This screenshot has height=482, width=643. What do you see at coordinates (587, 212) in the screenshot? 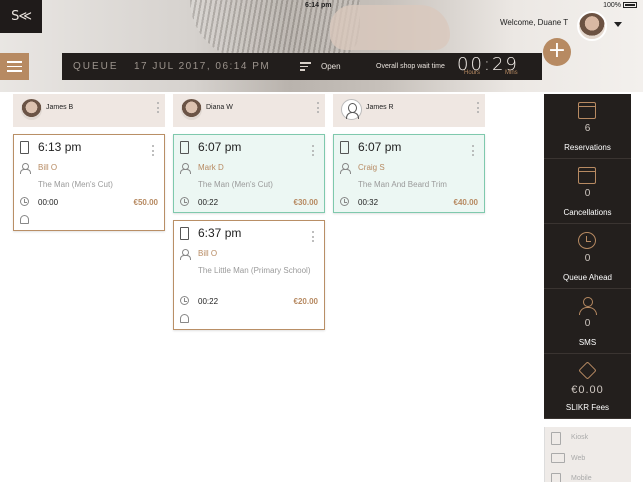
I see `stat-label: Cancellations` at bounding box center [587, 212].